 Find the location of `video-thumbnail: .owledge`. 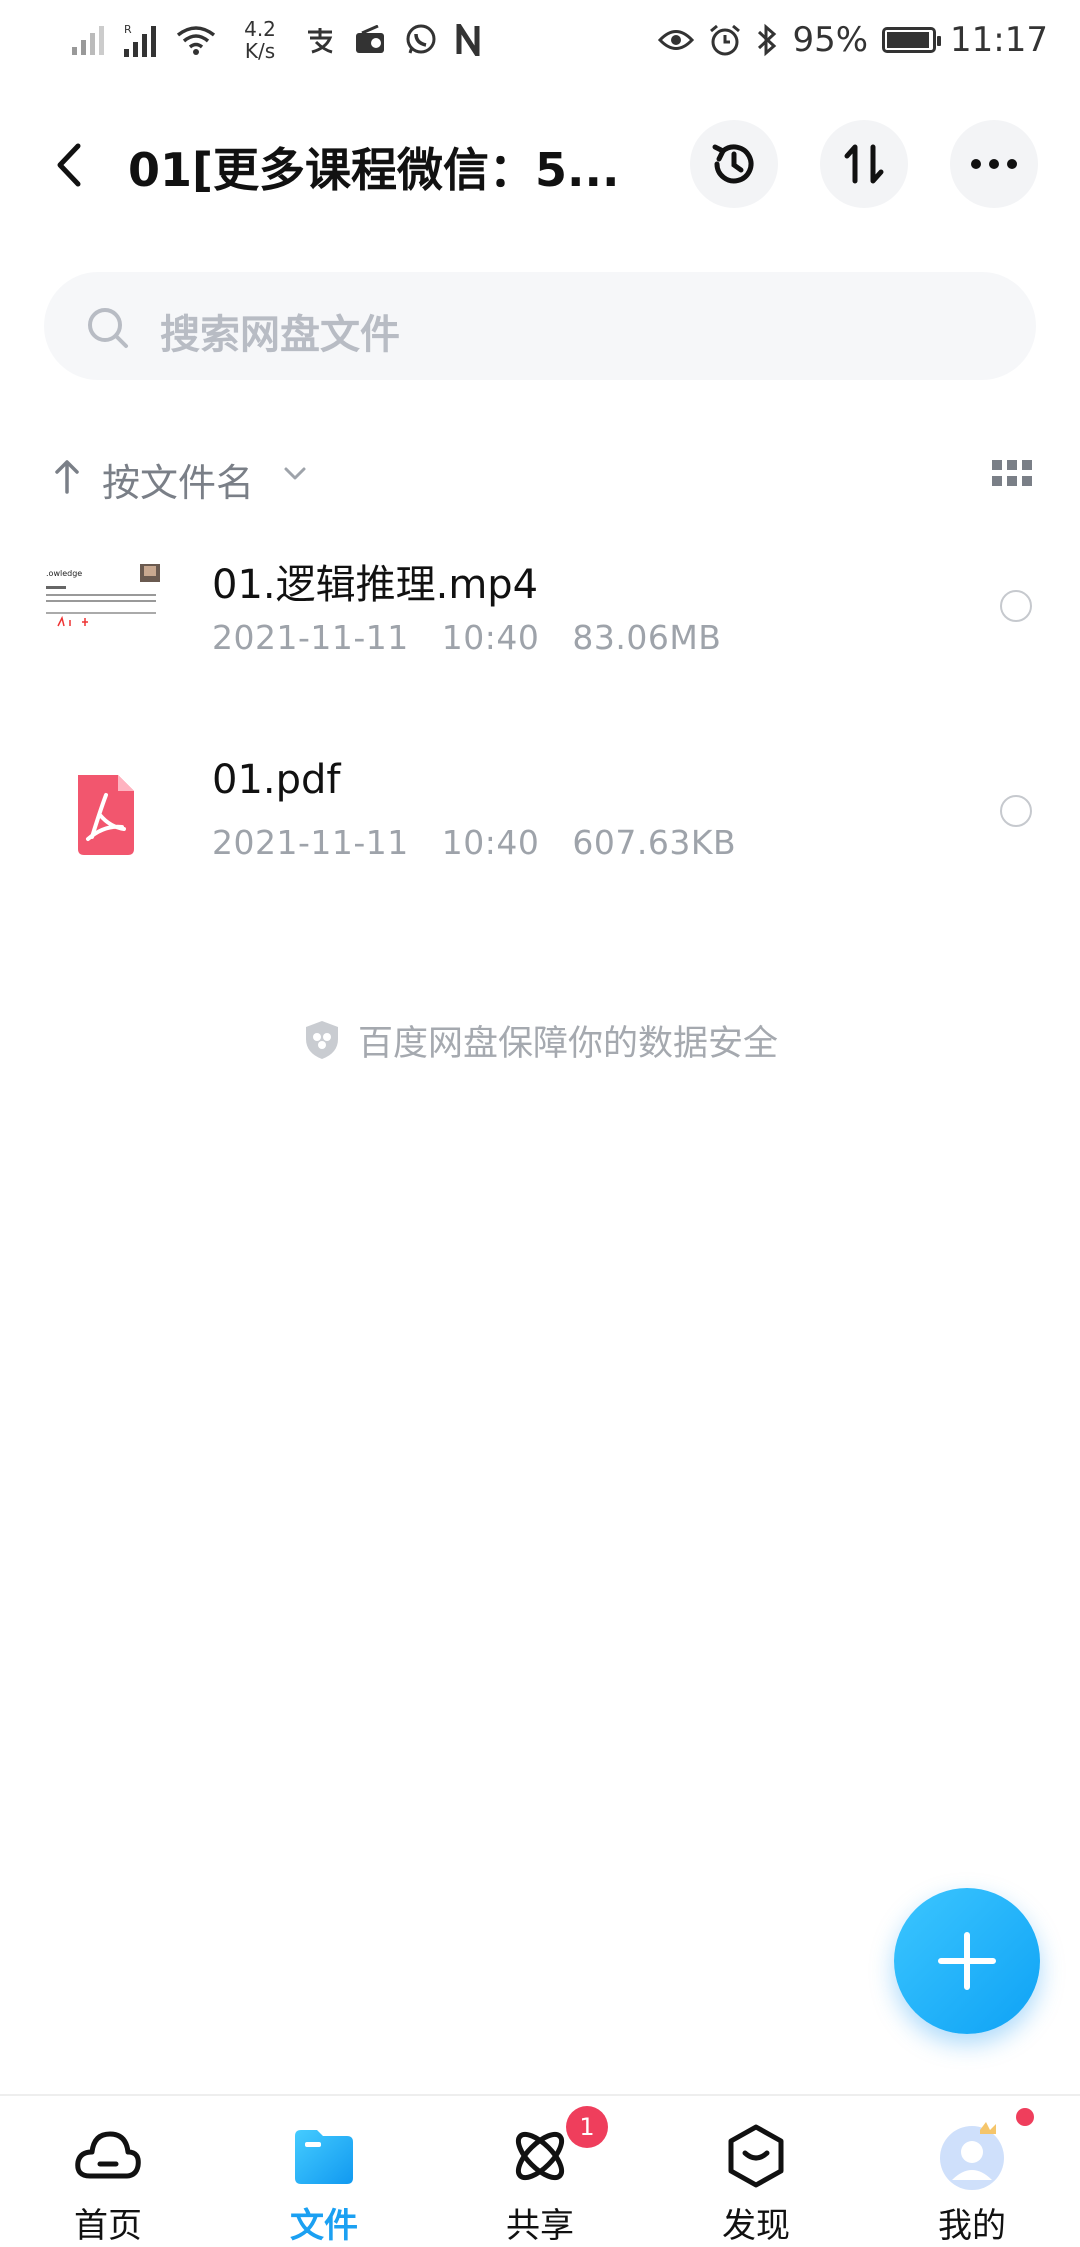

video-thumbnail: .owledge is located at coordinates (104, 610).